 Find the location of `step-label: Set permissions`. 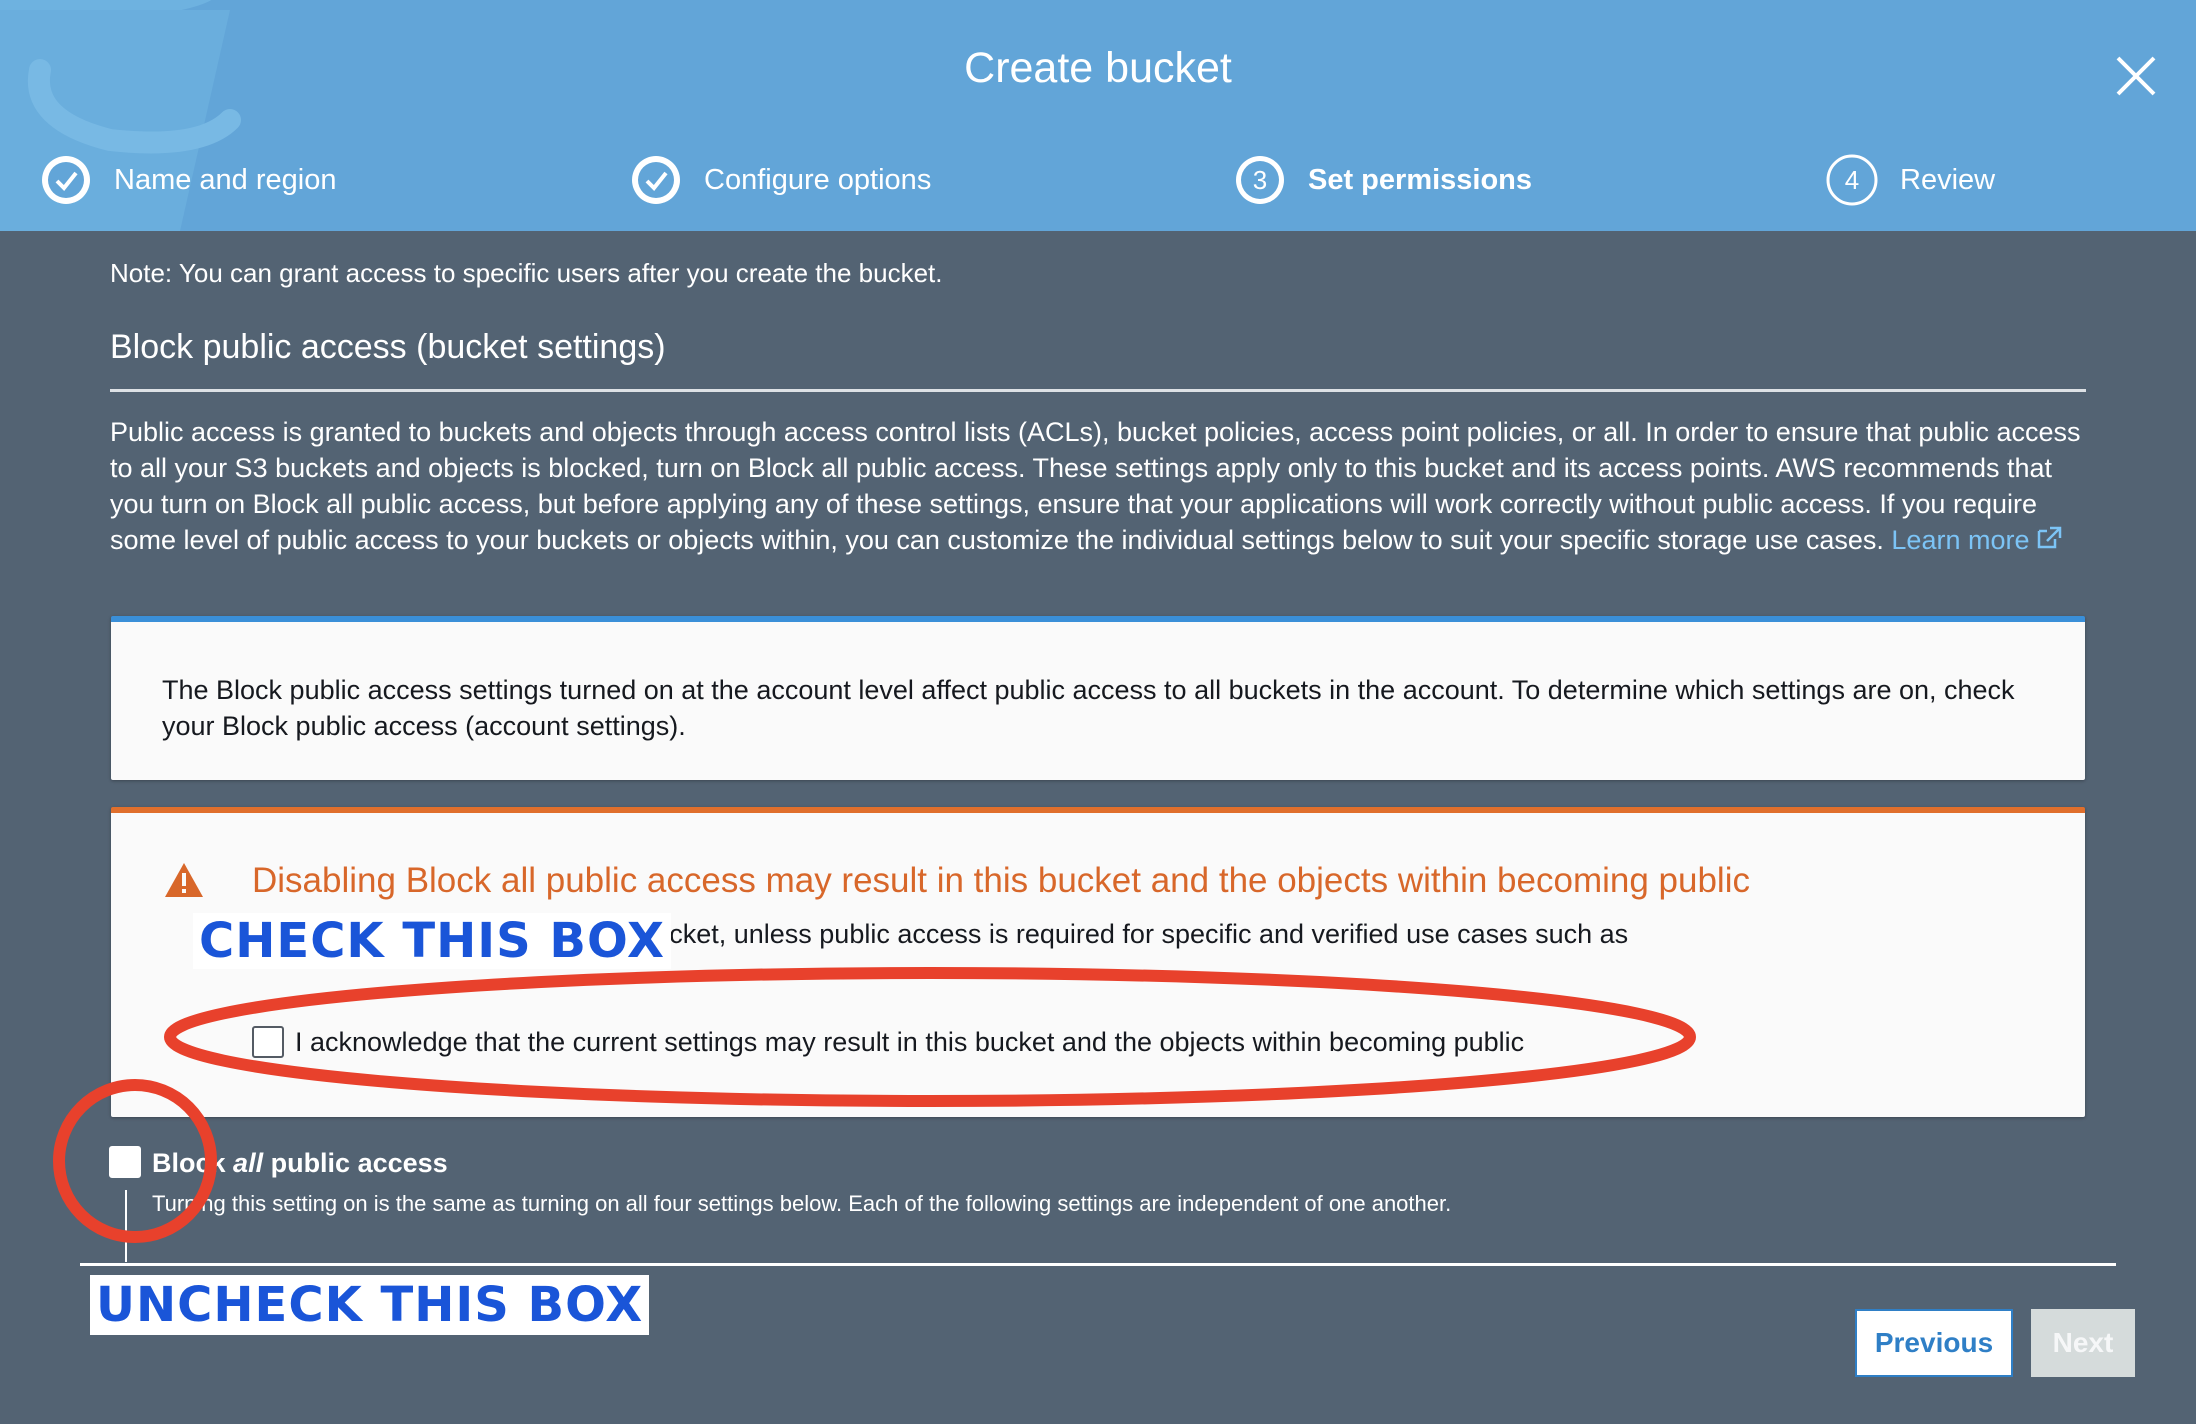

step-label: Set permissions is located at coordinates (1420, 179).